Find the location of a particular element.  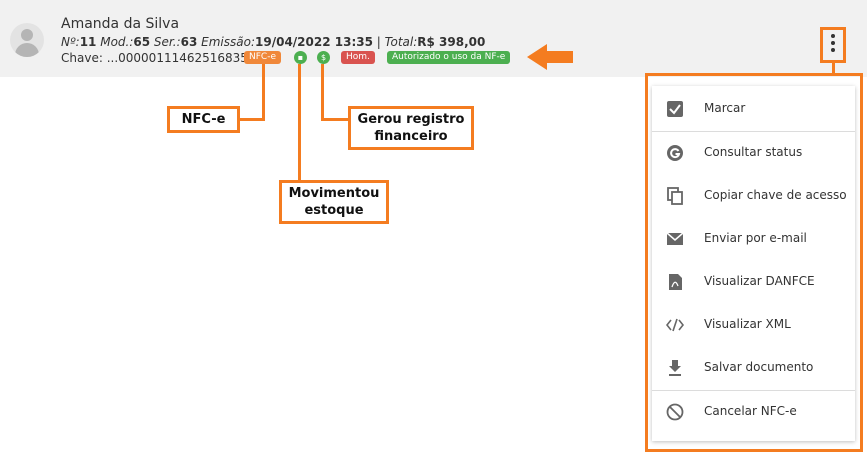

menu-item-visualizar-xml: Visualizar XML is located at coordinates (753, 325).